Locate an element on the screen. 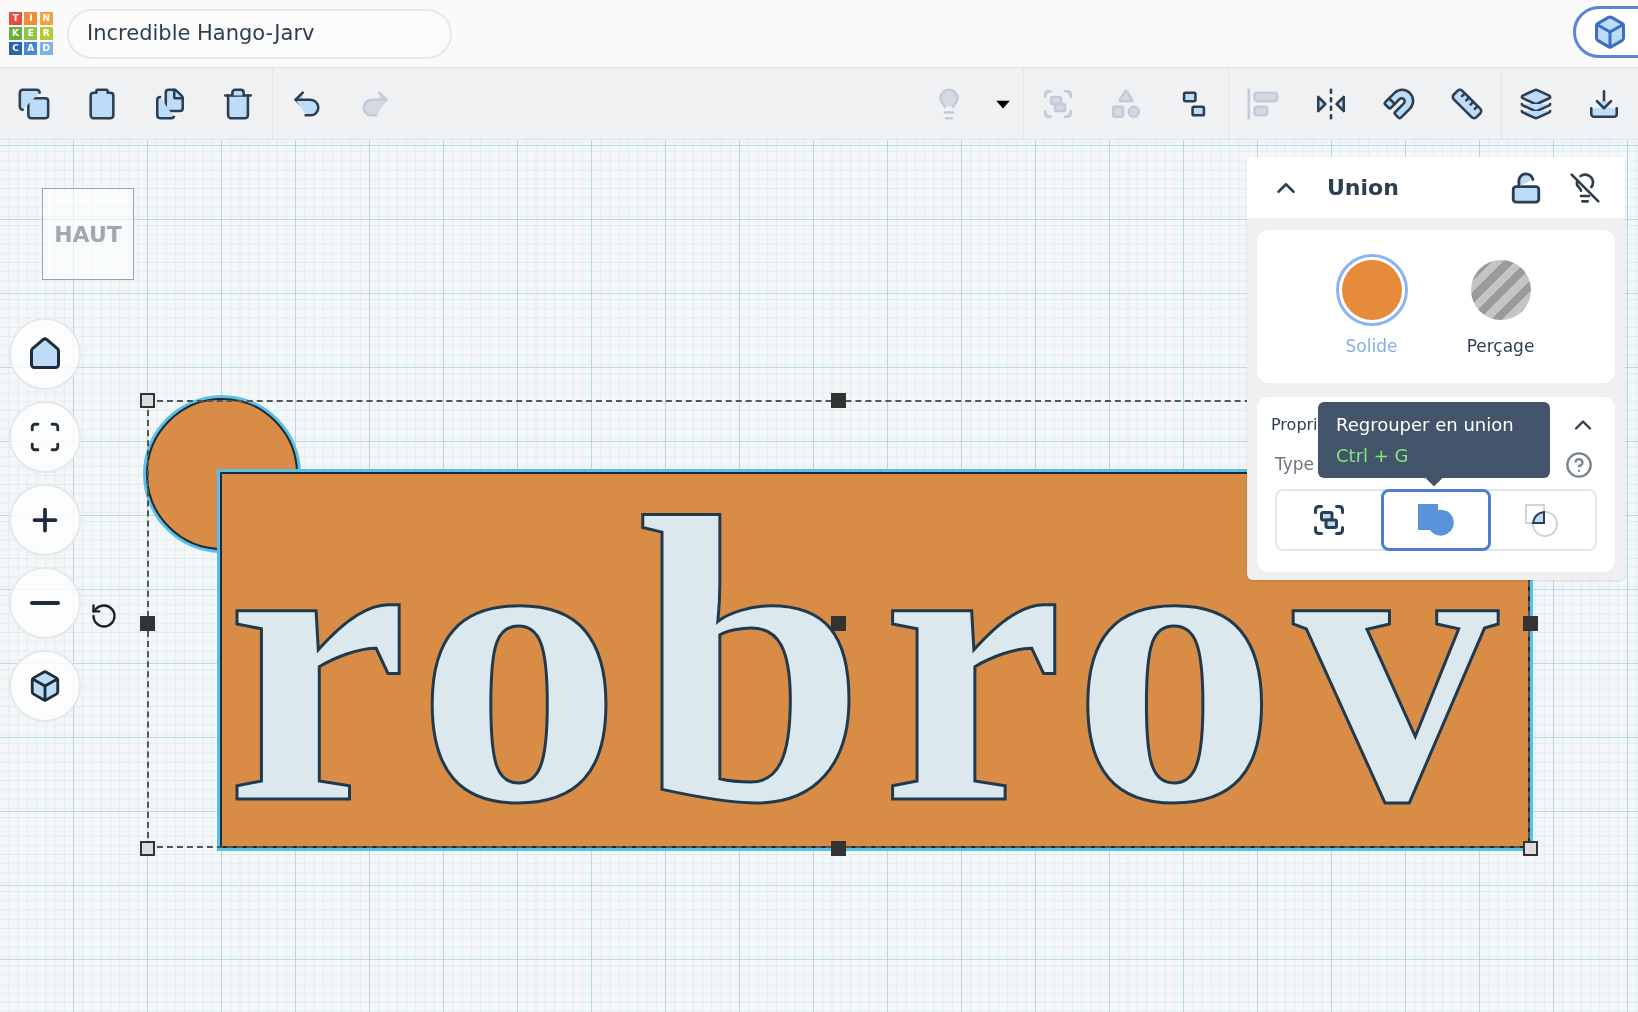  home-icon is located at coordinates (45, 354).